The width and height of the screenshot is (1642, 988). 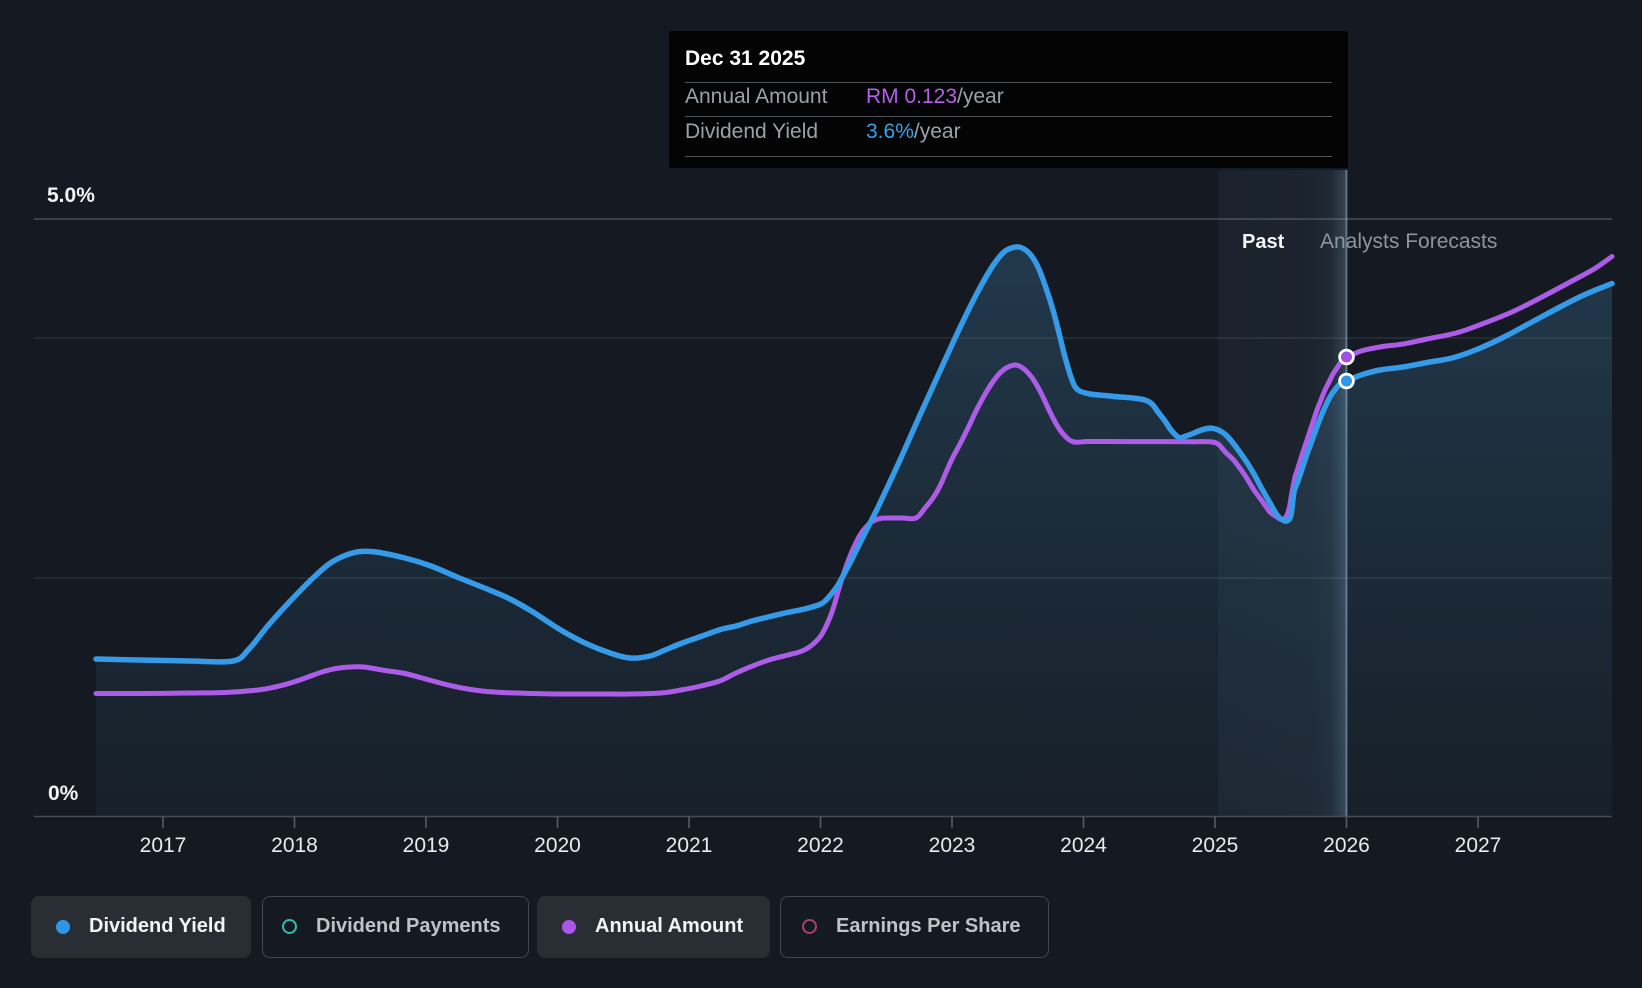 I want to click on svg-text: 2024, so click(x=1083, y=845).